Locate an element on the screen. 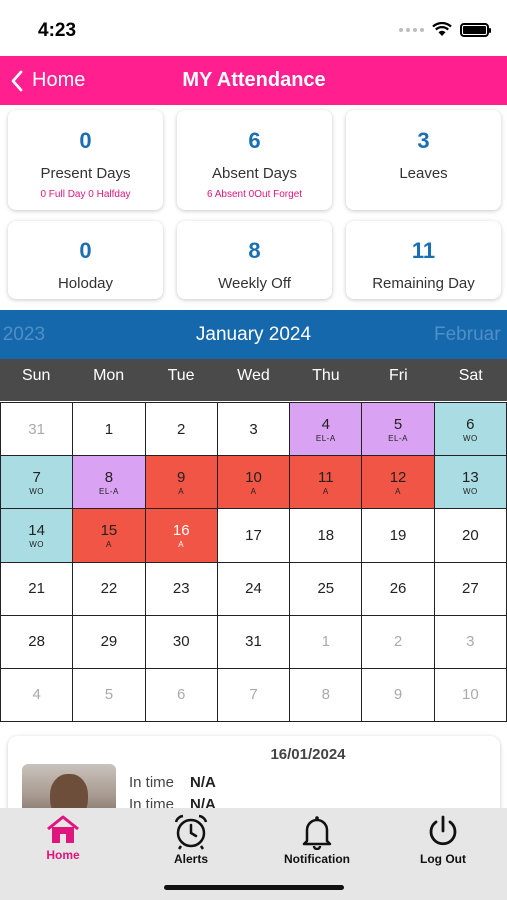 The width and height of the screenshot is (507, 900). day-number: 17 is located at coordinates (253, 535).